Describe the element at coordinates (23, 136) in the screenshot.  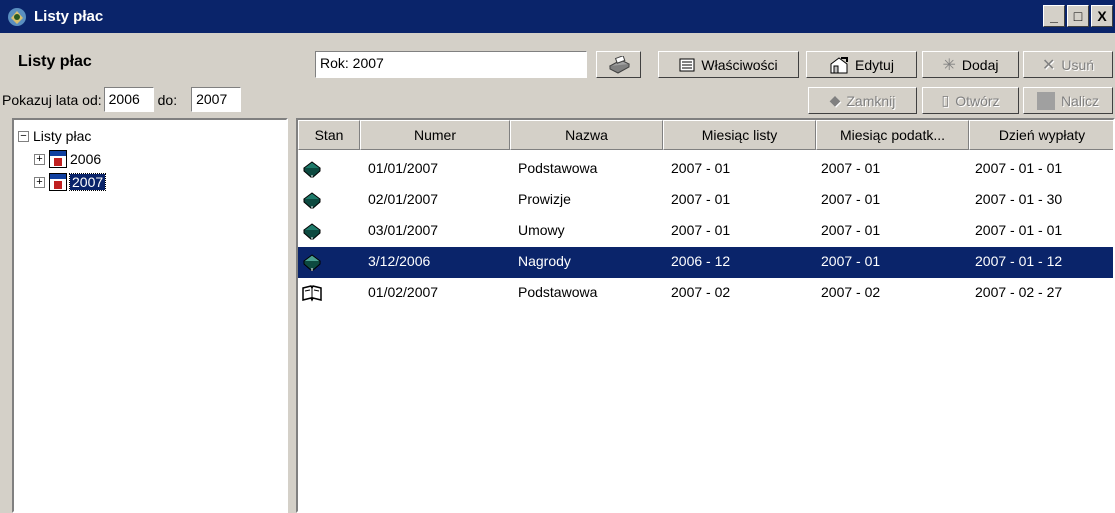
I see `collapse-icon: −` at that location.